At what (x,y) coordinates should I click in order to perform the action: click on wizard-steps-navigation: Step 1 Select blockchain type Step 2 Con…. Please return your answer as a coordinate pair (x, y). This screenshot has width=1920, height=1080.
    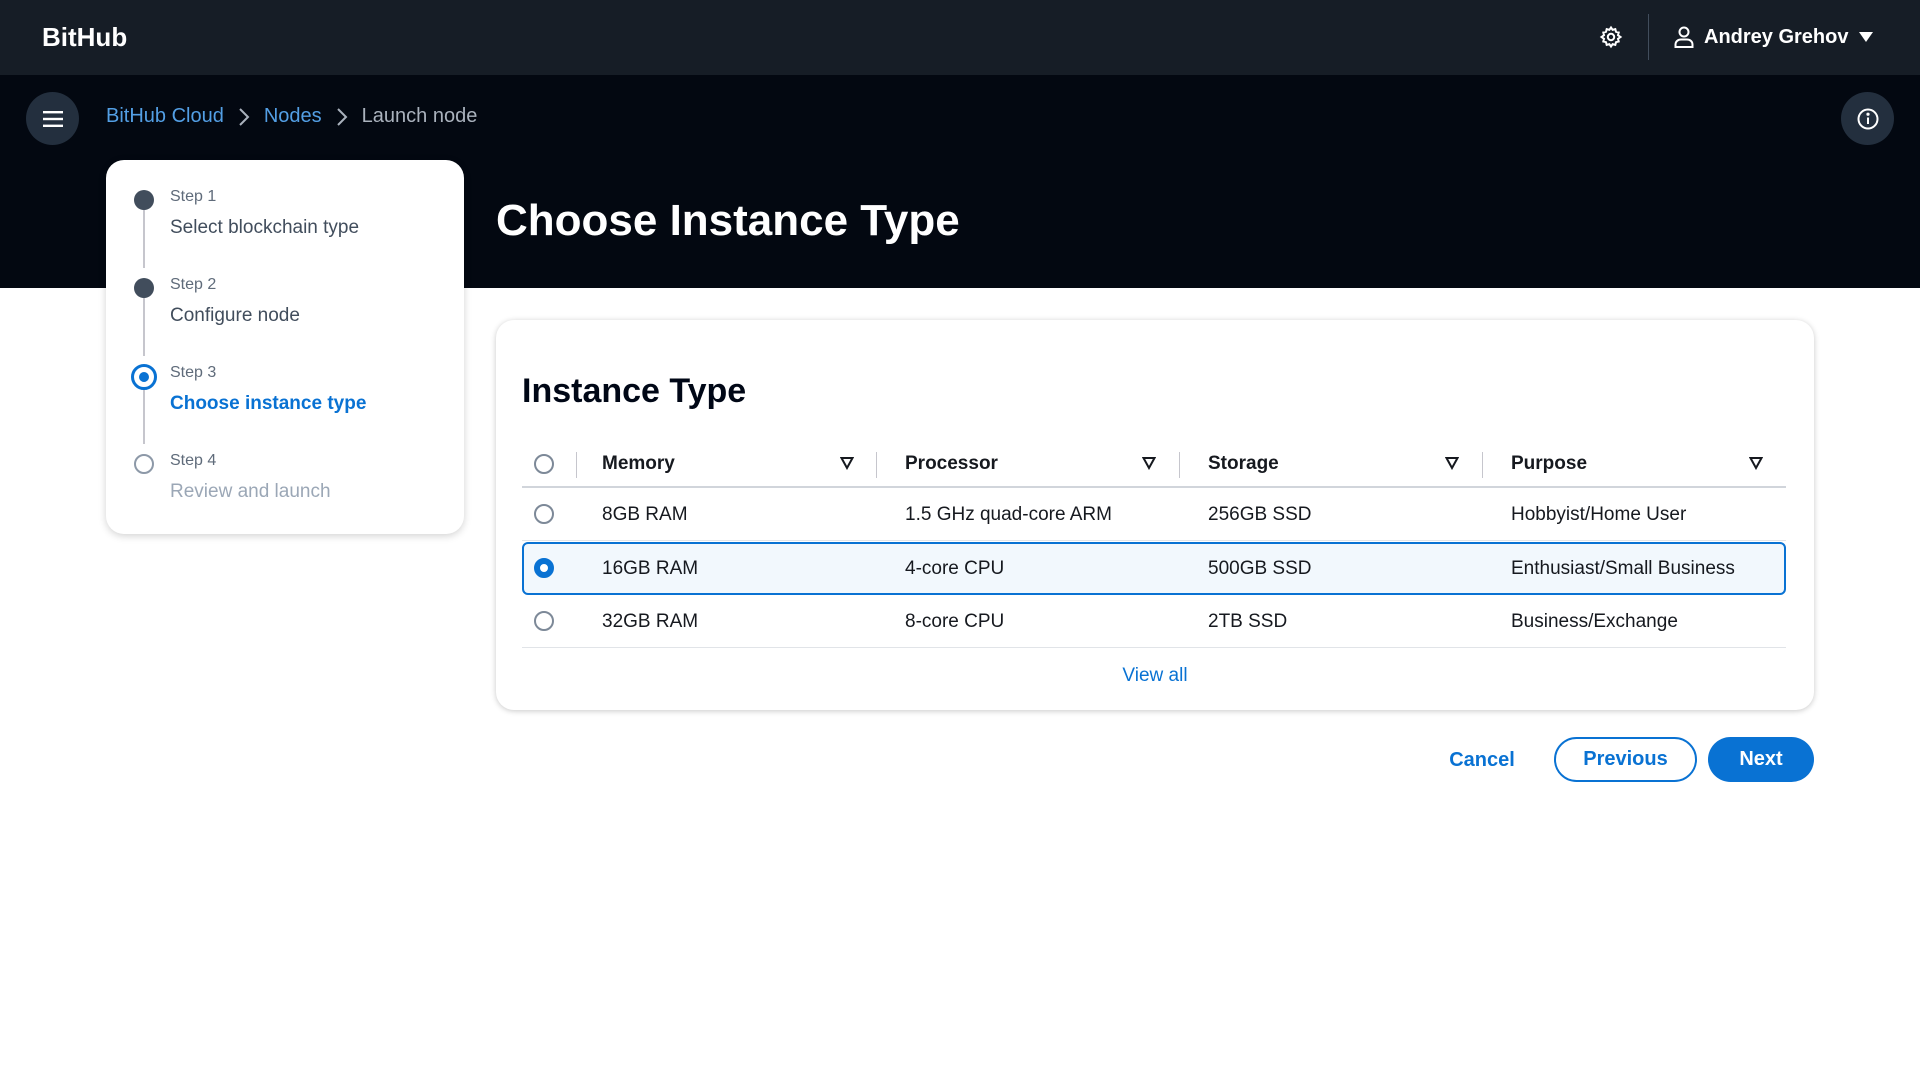
    Looking at the image, I should click on (285, 347).